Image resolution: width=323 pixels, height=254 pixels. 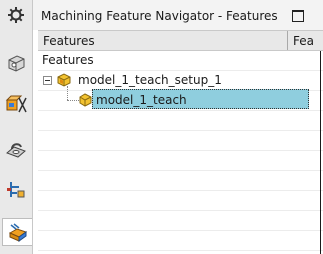 What do you see at coordinates (150, 80) in the screenshot?
I see `setup-label: model_1_teach_setup_1` at bounding box center [150, 80].